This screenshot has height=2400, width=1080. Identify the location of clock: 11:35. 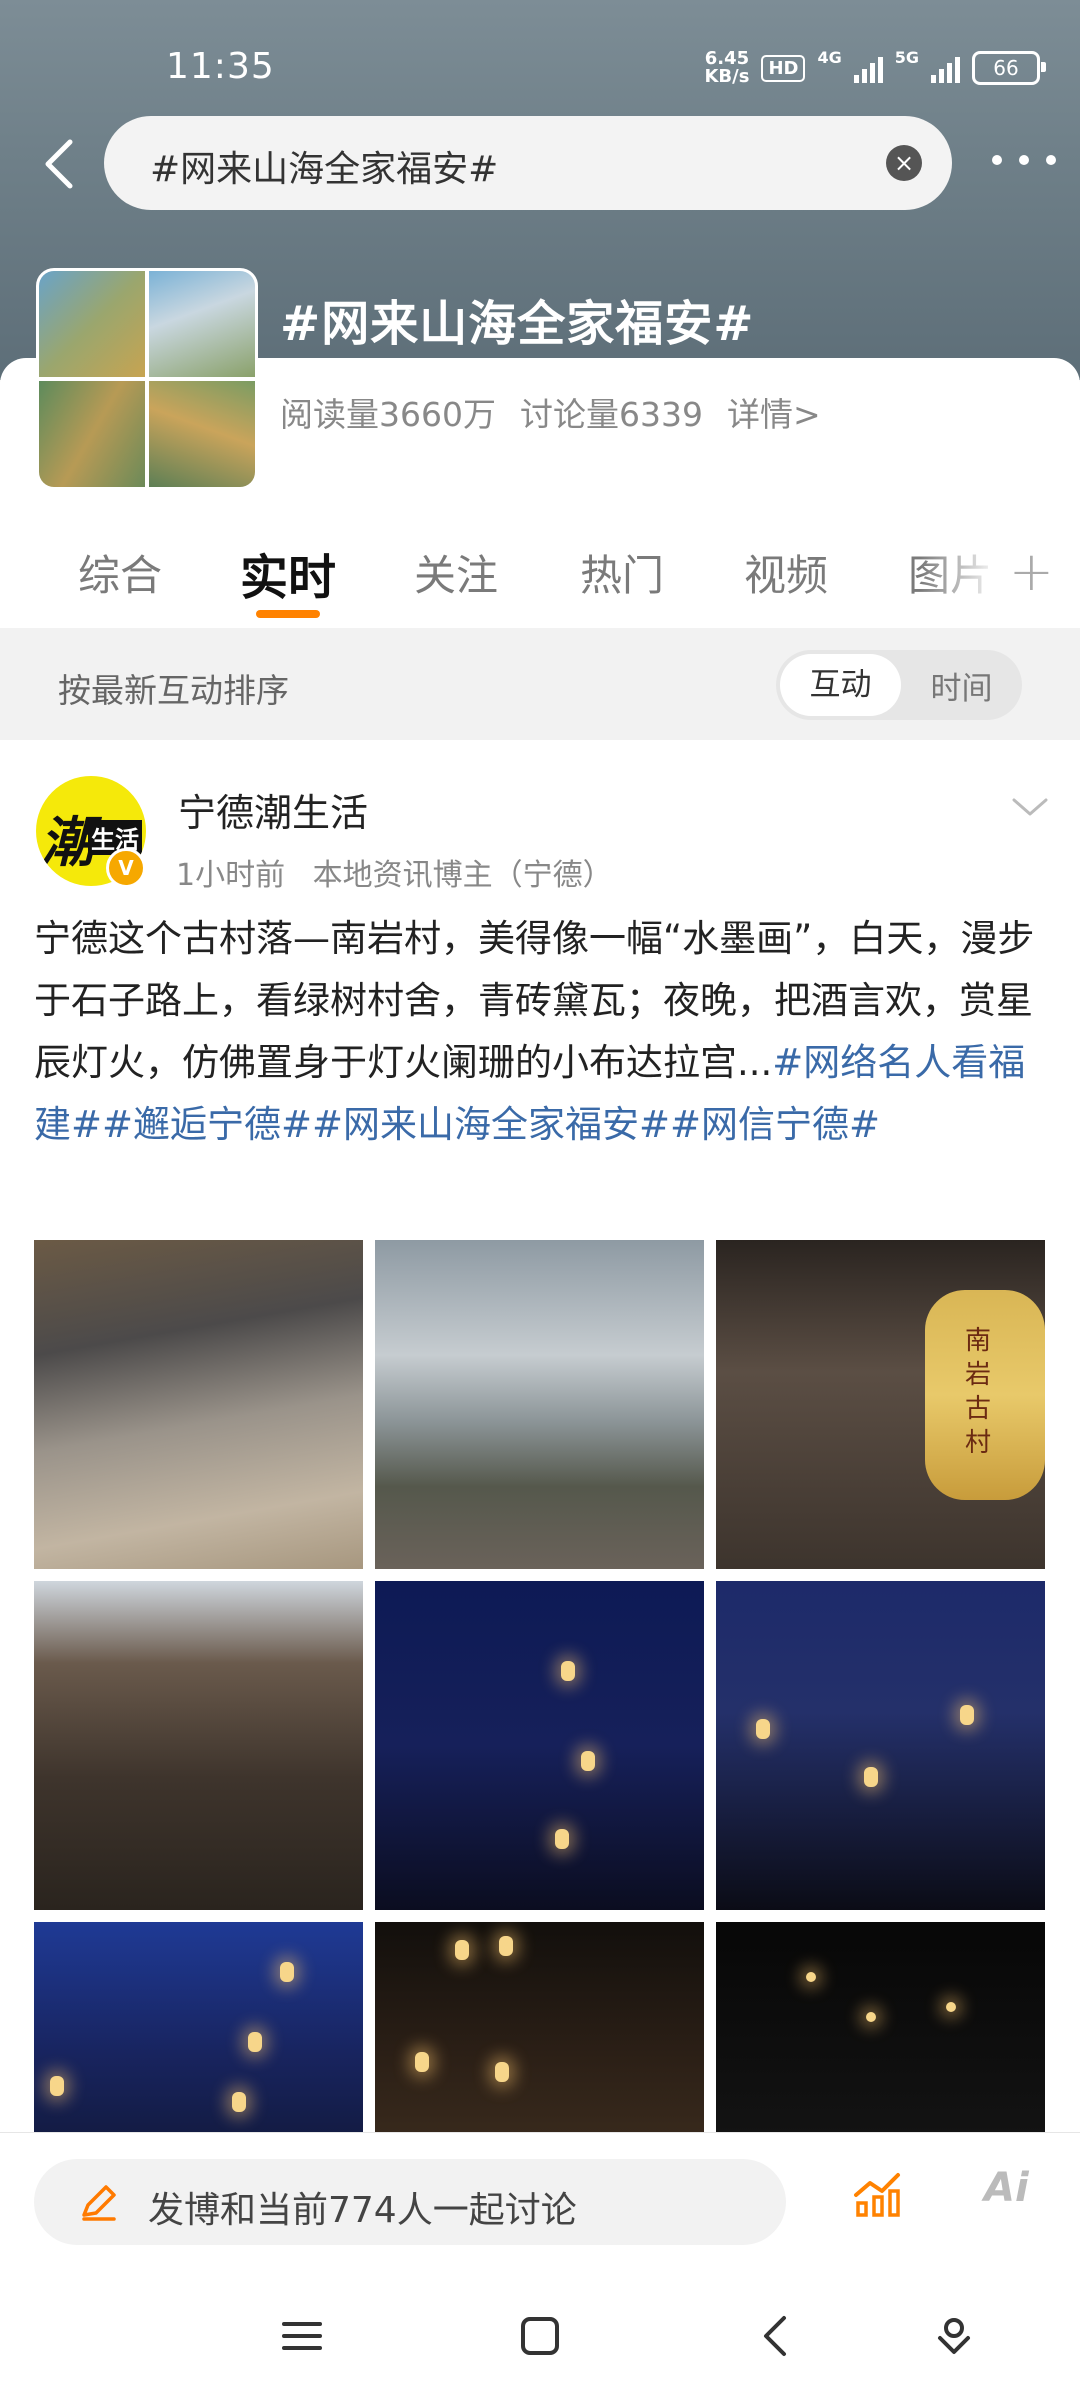
(220, 66).